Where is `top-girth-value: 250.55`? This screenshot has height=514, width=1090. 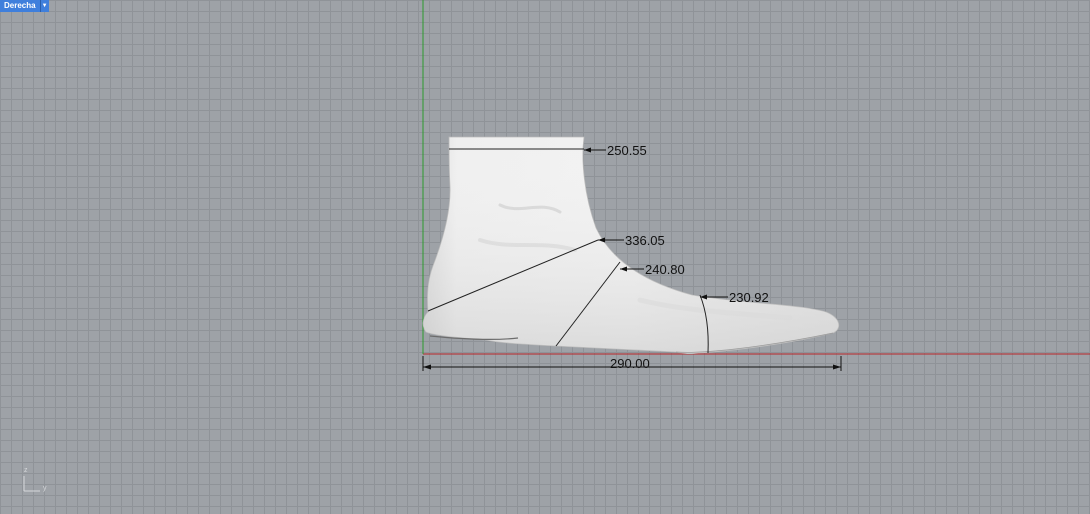 top-girth-value: 250.55 is located at coordinates (627, 150).